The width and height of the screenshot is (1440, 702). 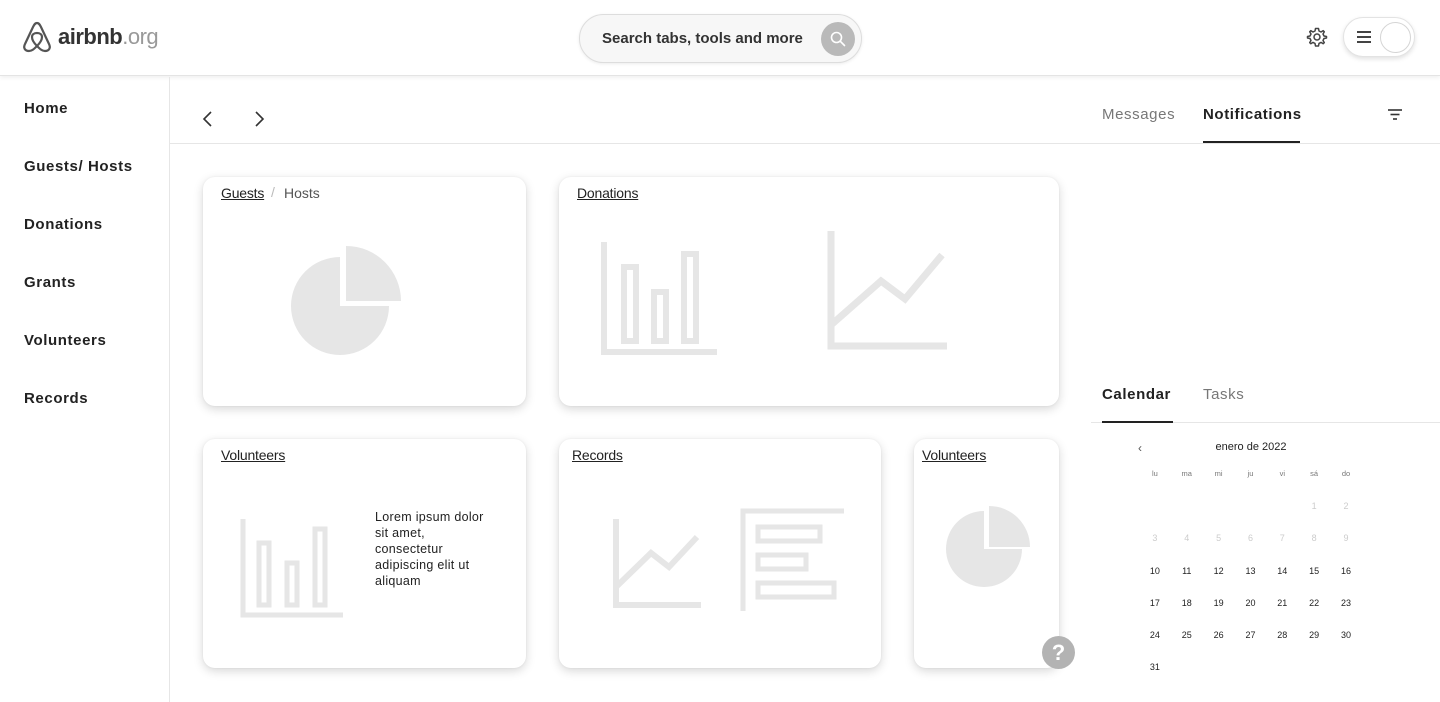 I want to click on tab-divider, so click(x=1265, y=143).